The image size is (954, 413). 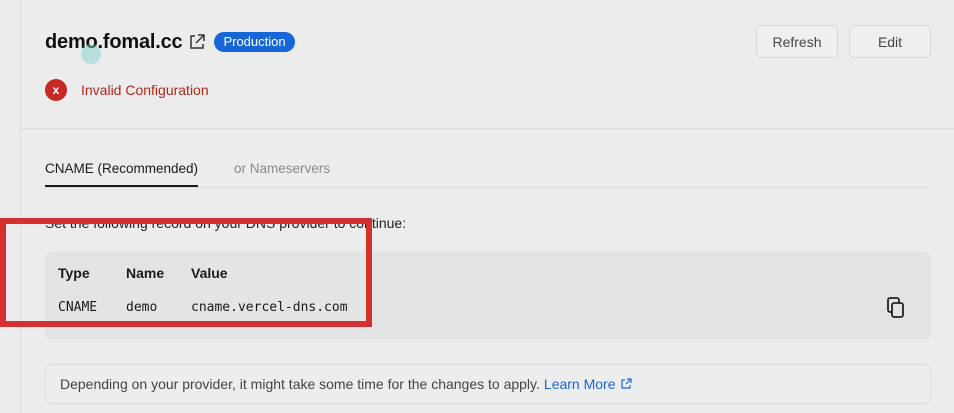 I want to click on header-value: Value, so click(x=209, y=273).